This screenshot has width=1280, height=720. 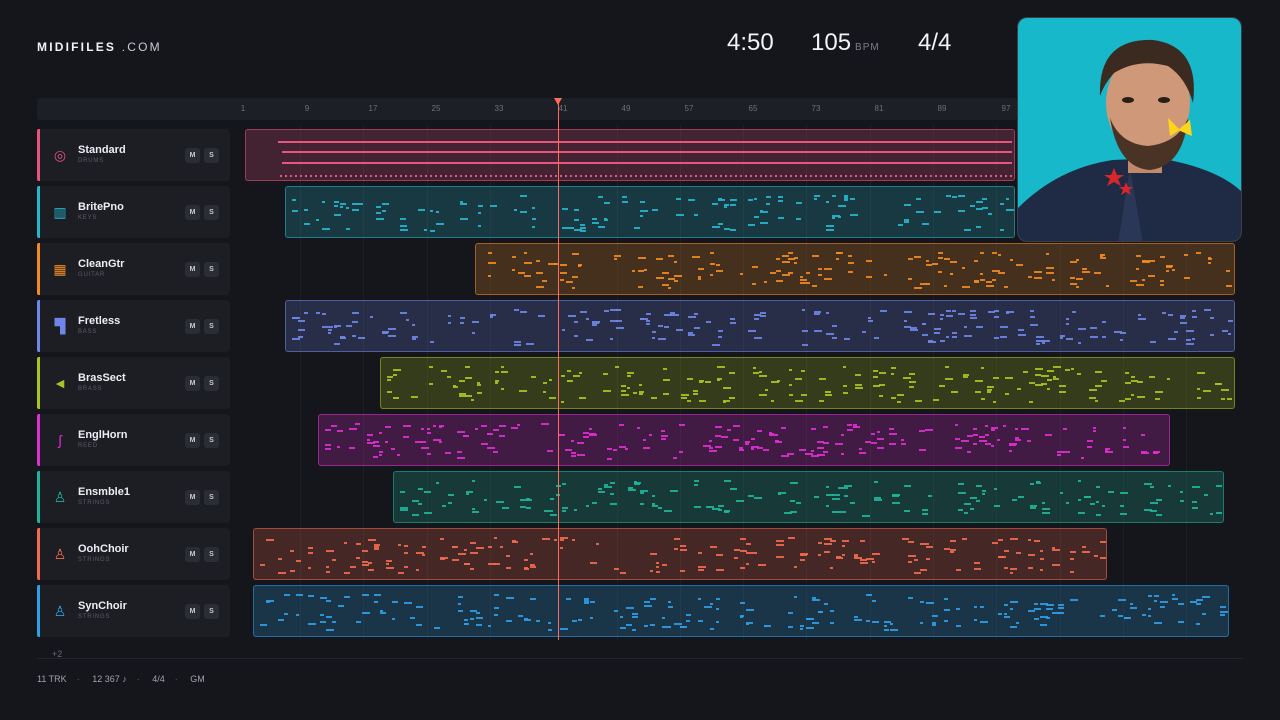 What do you see at coordinates (499, 108) in the screenshot?
I see `ruler-tick: 33` at bounding box center [499, 108].